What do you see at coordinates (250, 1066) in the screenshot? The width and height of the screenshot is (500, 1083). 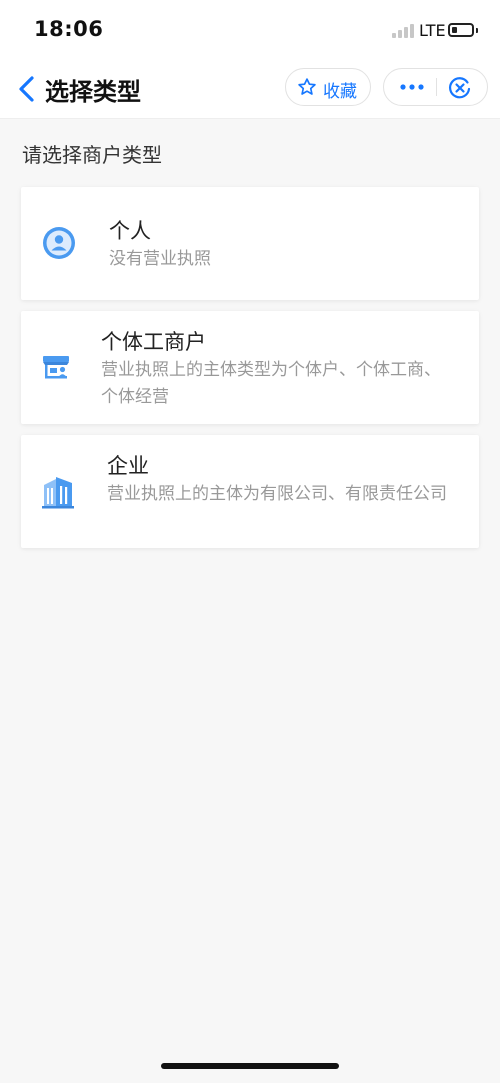 I see `home-indicator` at bounding box center [250, 1066].